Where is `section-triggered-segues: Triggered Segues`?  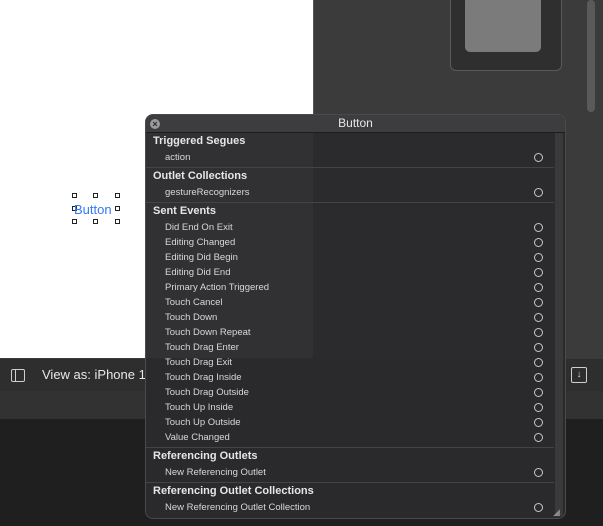 section-triggered-segues: Triggered Segues is located at coordinates (199, 141).